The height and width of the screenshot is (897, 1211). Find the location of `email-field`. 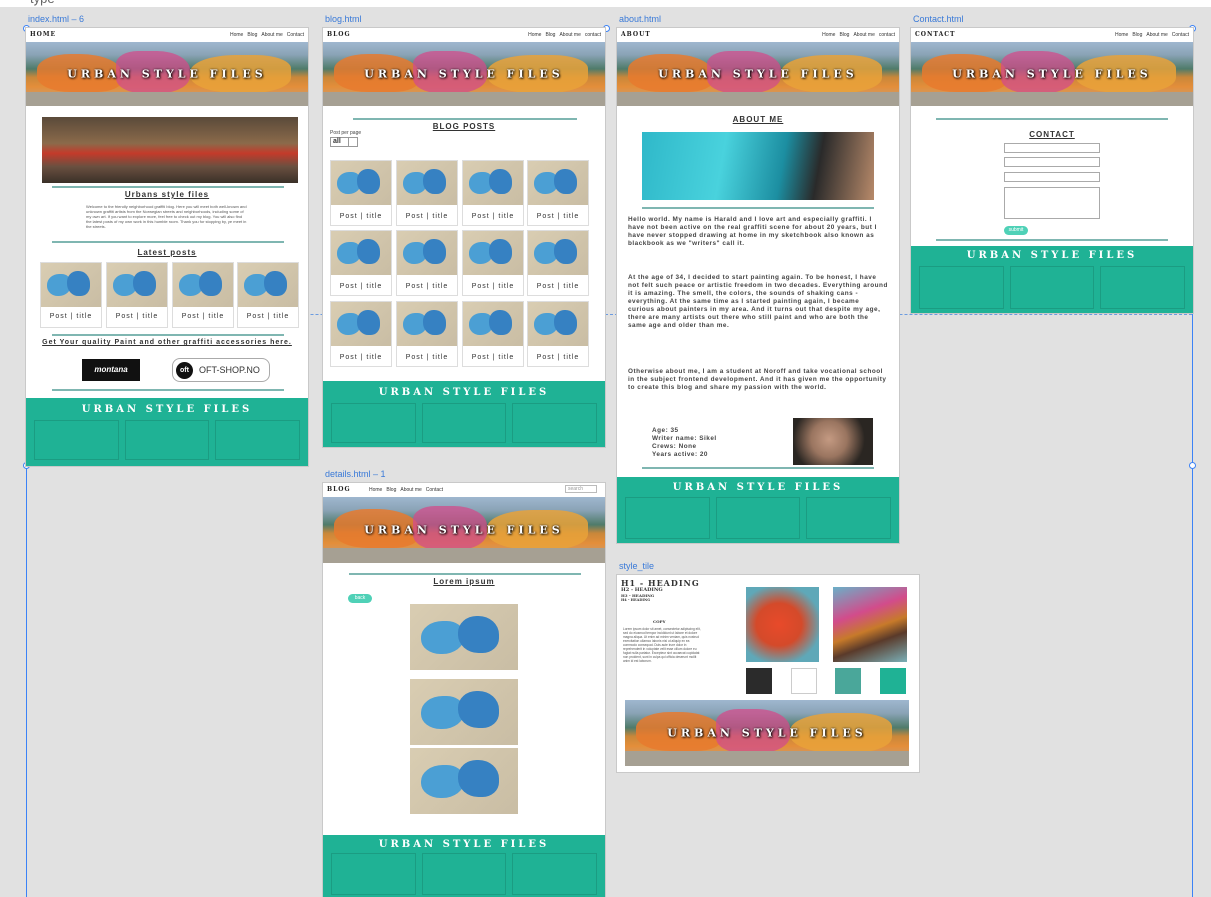

email-field is located at coordinates (1052, 162).